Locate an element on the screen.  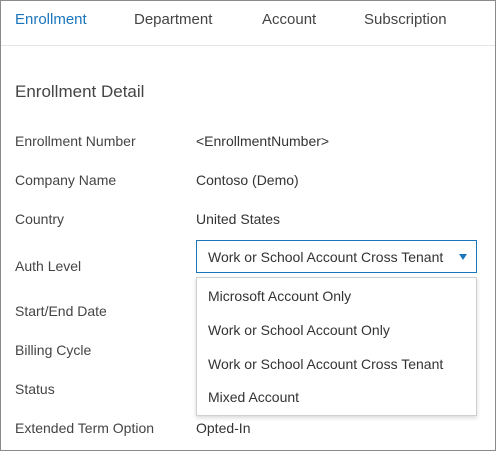
auth-level-selected-value: Work or School Account Cross Tenant is located at coordinates (326, 257).